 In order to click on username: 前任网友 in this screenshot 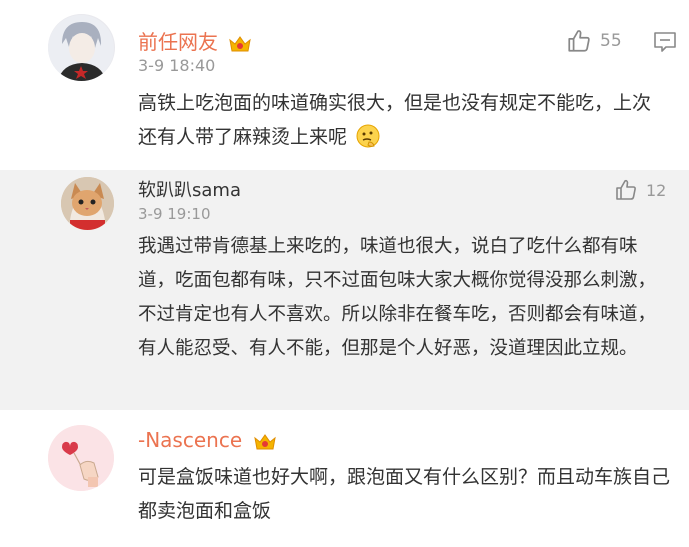, I will do `click(178, 42)`.